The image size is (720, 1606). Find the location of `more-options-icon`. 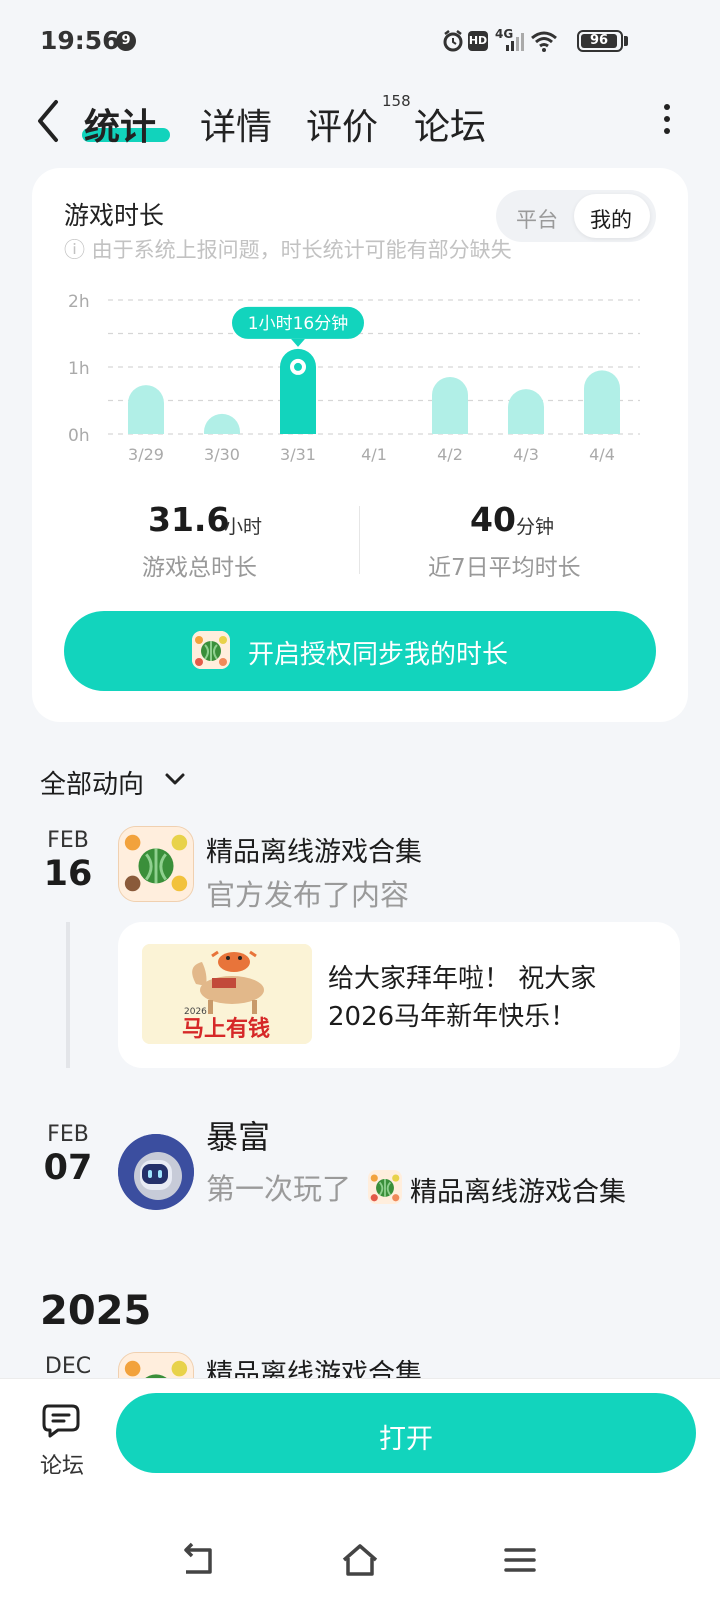

more-options-icon is located at coordinates (668, 121).